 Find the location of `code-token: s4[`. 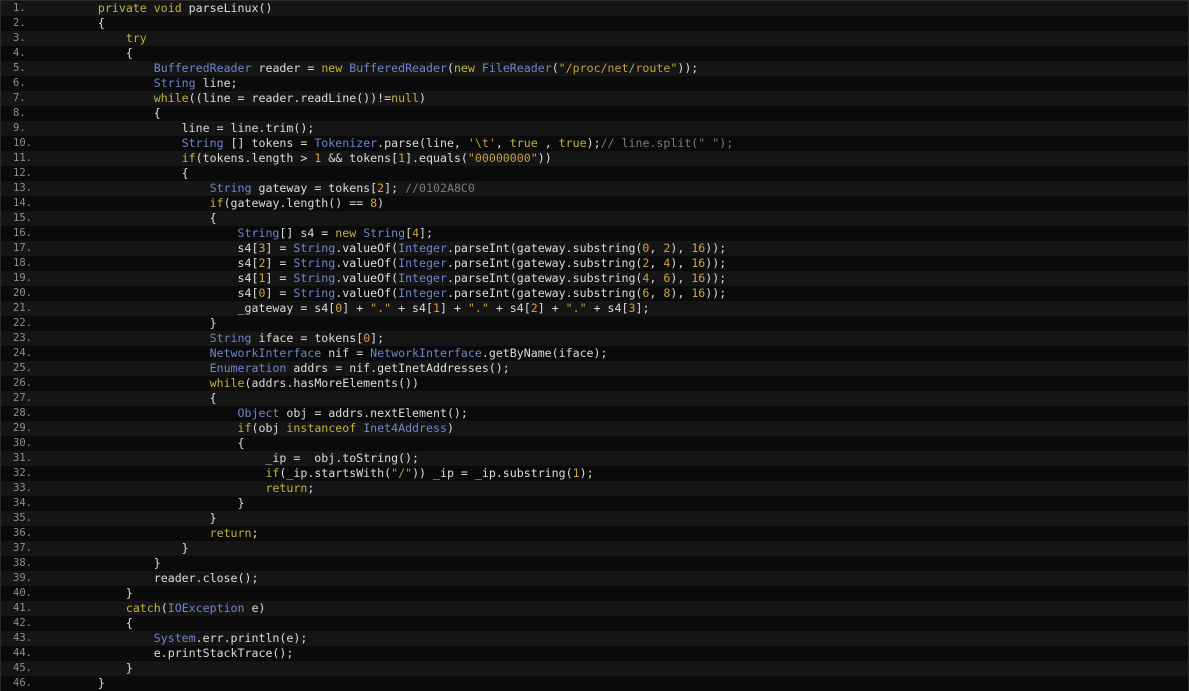

code-token: s4[ is located at coordinates (164, 248).